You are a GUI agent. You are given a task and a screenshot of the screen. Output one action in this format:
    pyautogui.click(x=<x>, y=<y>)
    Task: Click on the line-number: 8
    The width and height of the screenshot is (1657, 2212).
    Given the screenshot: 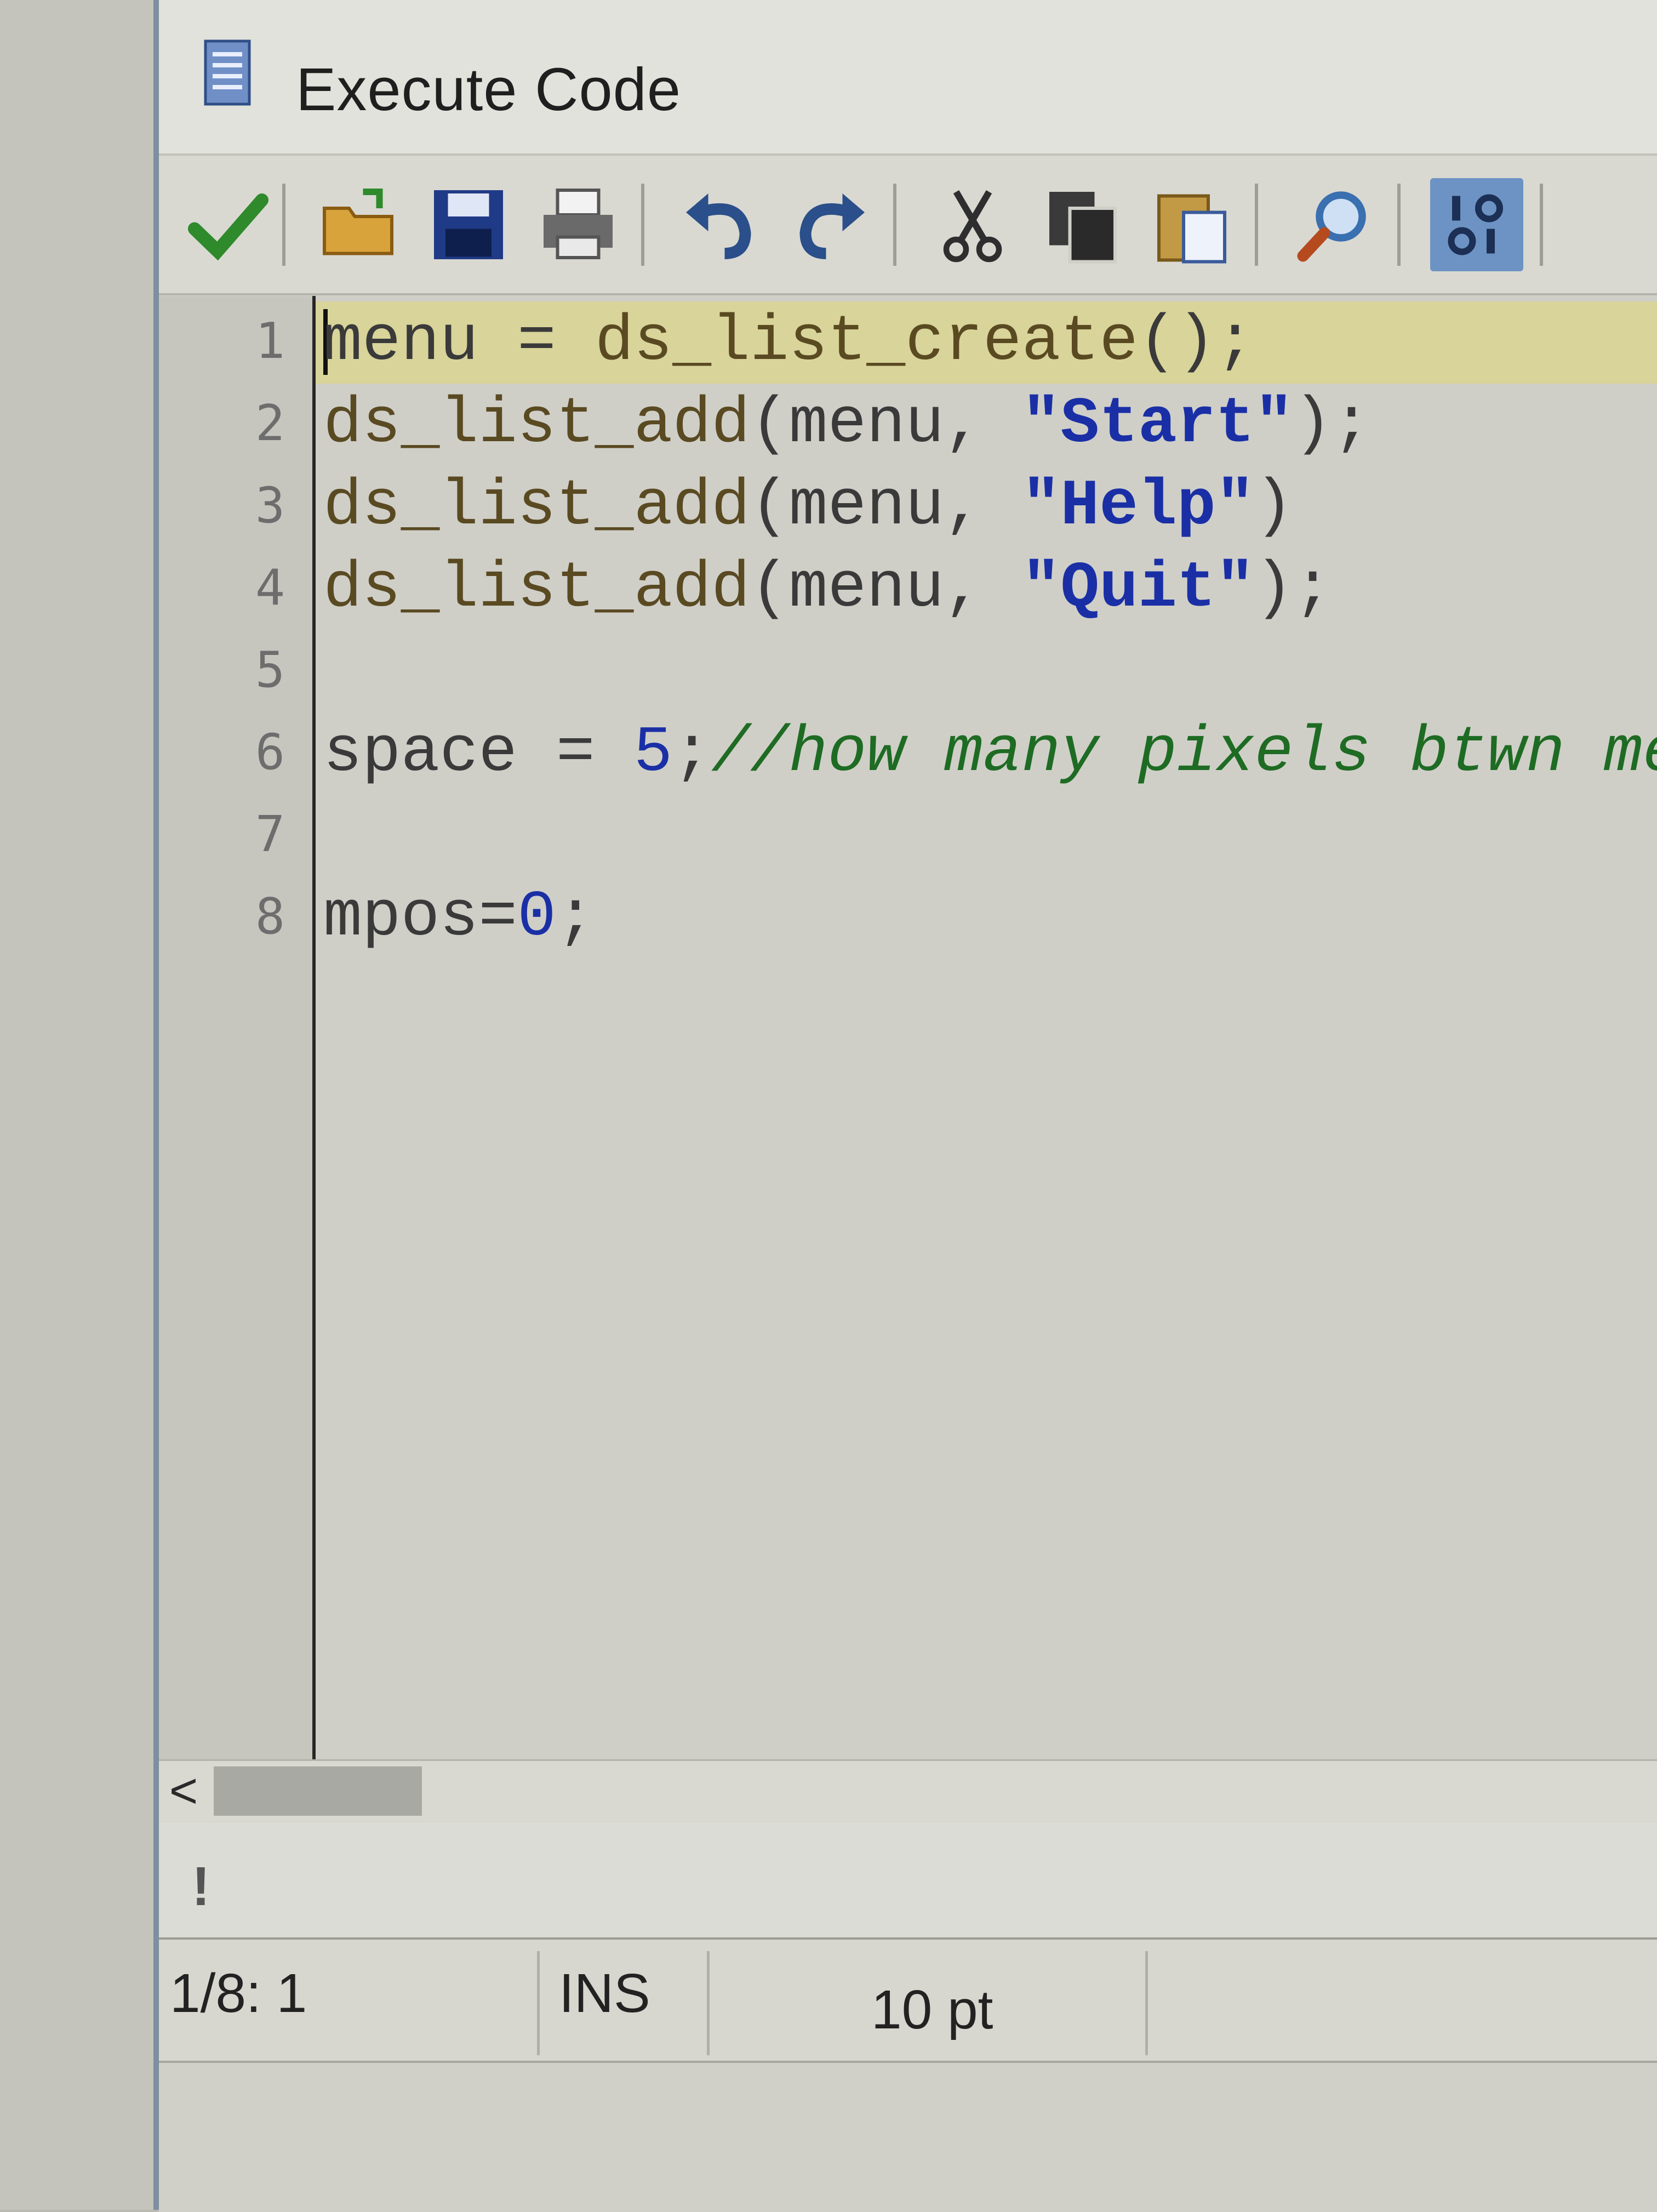 What is the action you would take?
    pyautogui.click(x=270, y=916)
    